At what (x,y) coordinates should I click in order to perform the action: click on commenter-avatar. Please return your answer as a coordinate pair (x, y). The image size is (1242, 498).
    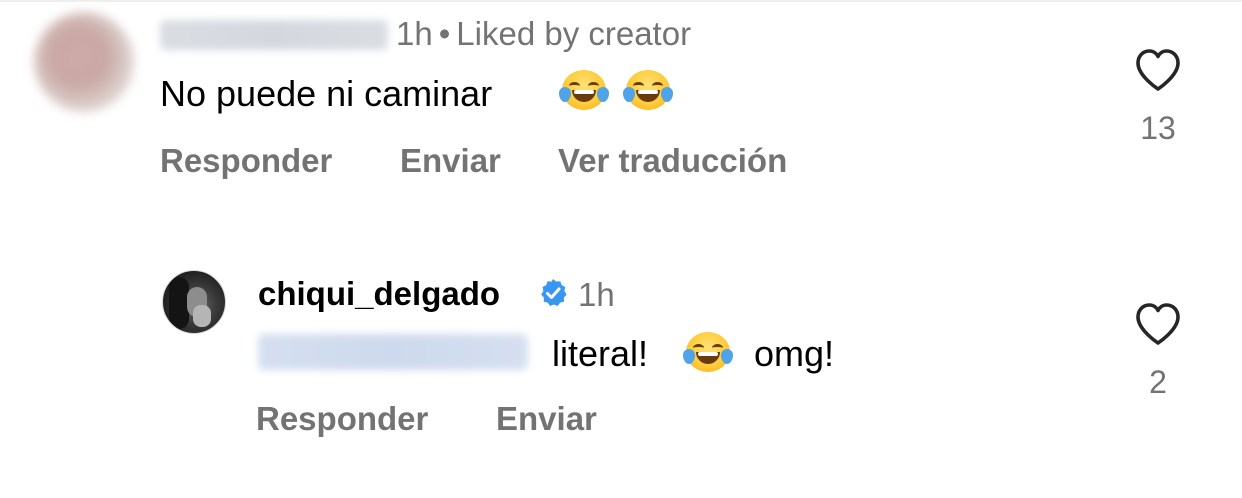
    Looking at the image, I should click on (84, 62).